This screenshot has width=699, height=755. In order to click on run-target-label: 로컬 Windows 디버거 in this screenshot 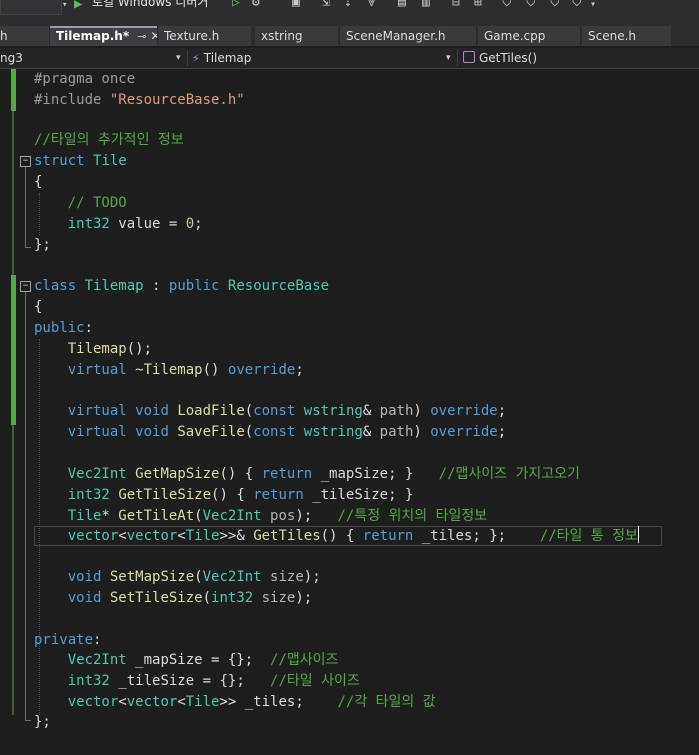, I will do `click(150, 5)`.